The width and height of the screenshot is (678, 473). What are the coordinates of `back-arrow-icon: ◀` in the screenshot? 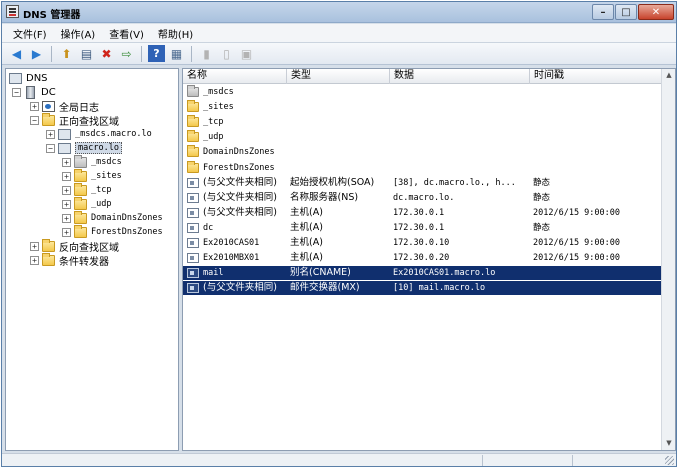 It's located at (16, 53).